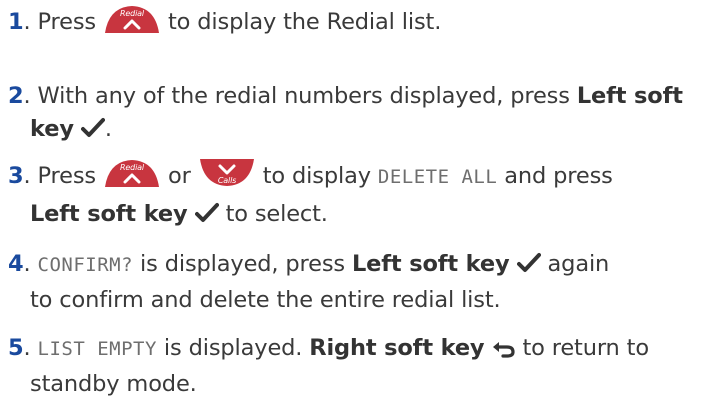 This screenshot has width=710, height=411. Describe the element at coordinates (359, 131) in the screenshot. I see `step-continuation: key .` at that location.